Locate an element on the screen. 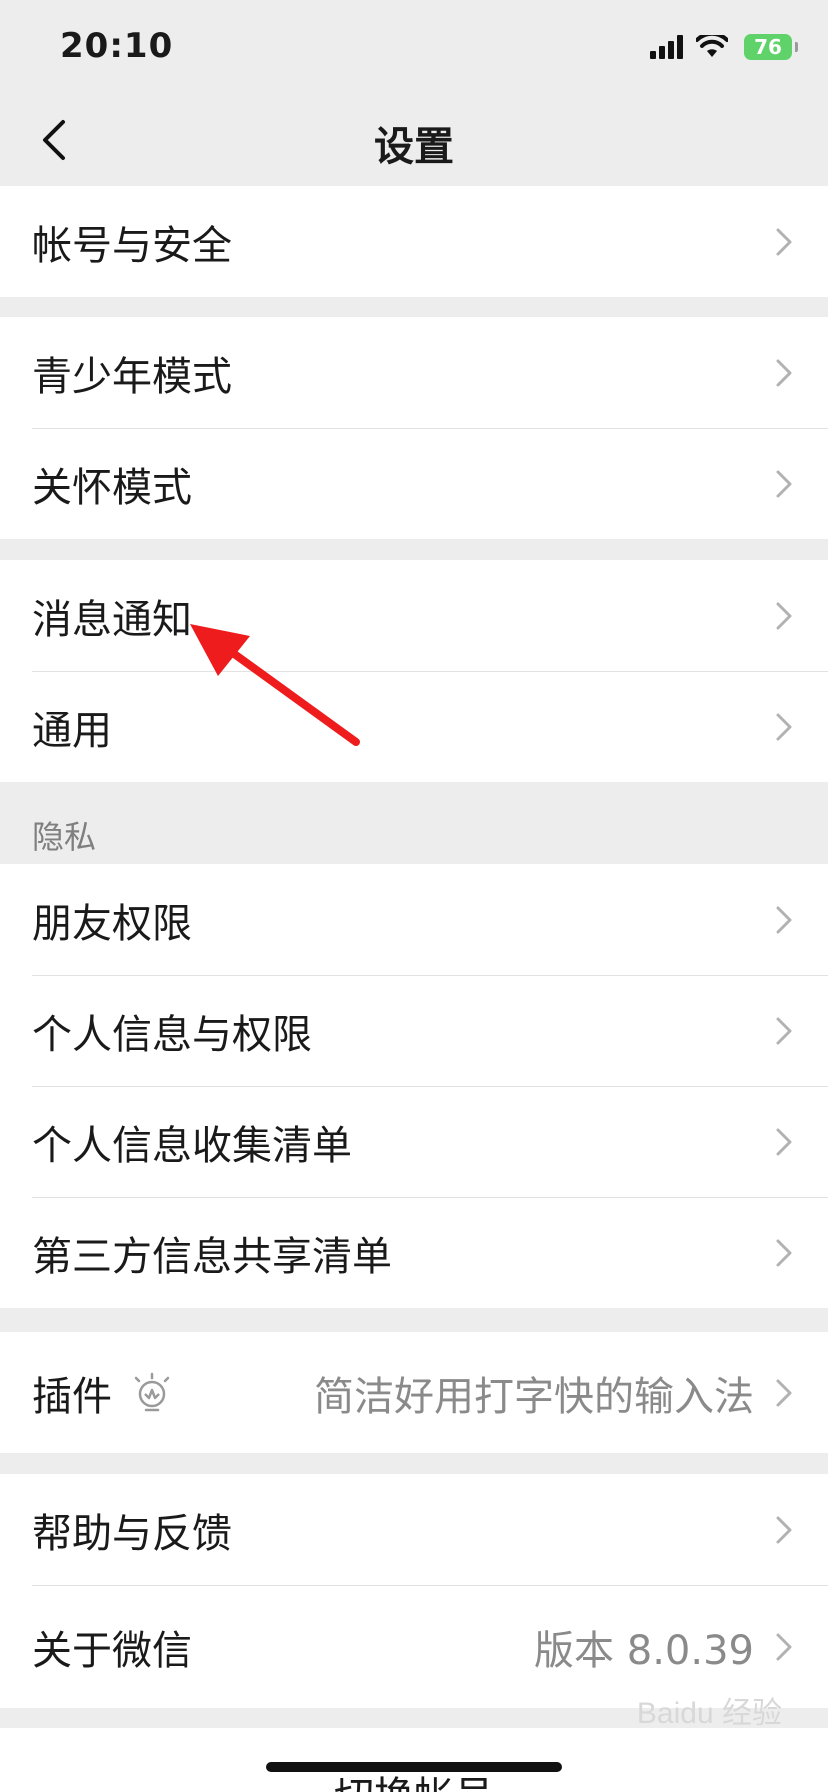 The image size is (828, 1792). row-label: 通用 is located at coordinates (72, 730).